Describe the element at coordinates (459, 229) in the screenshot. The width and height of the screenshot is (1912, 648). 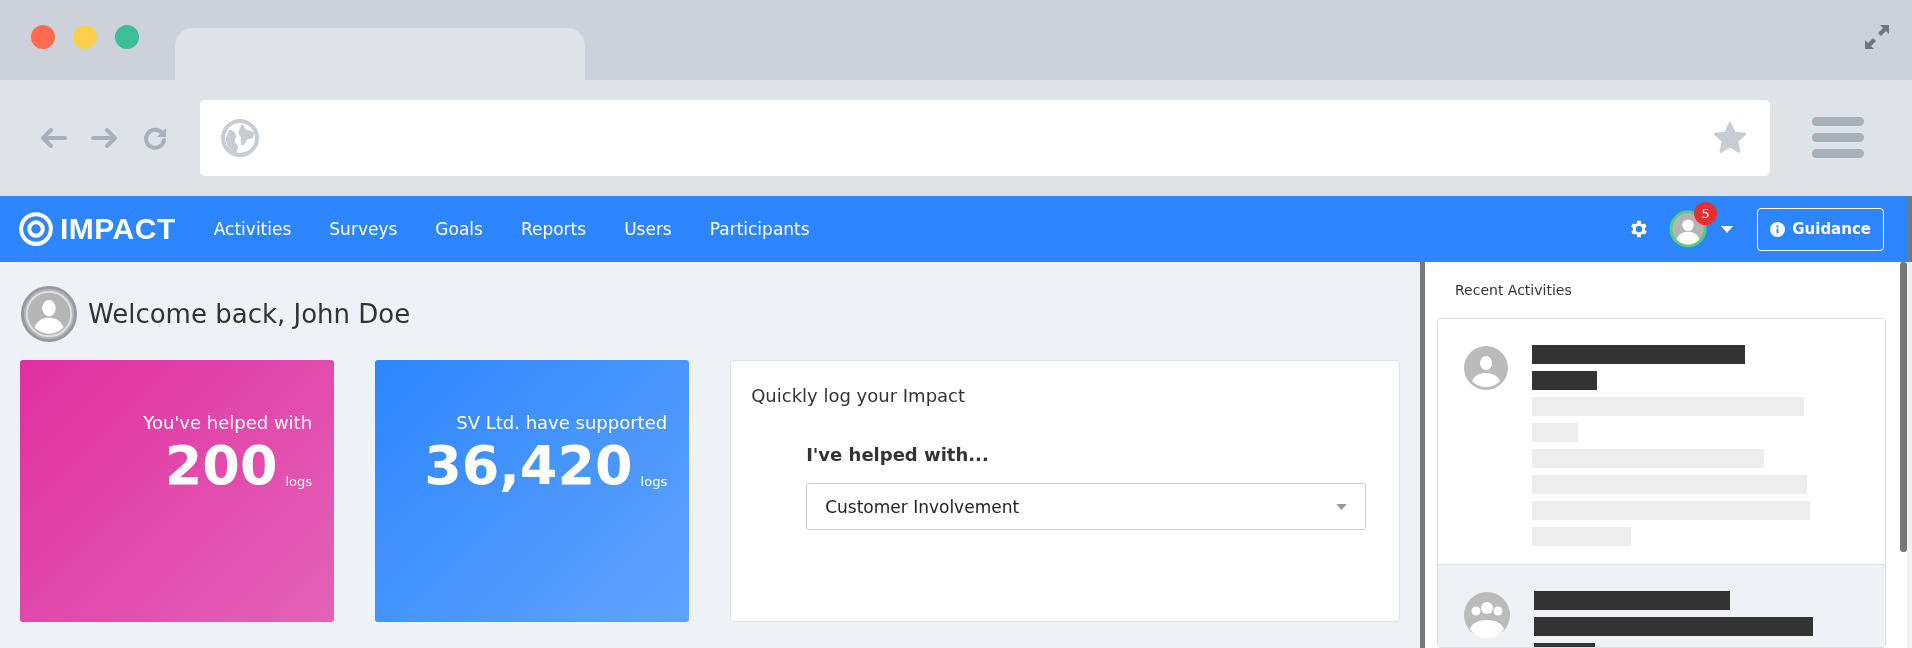
I see `nav-link: Goals` at that location.